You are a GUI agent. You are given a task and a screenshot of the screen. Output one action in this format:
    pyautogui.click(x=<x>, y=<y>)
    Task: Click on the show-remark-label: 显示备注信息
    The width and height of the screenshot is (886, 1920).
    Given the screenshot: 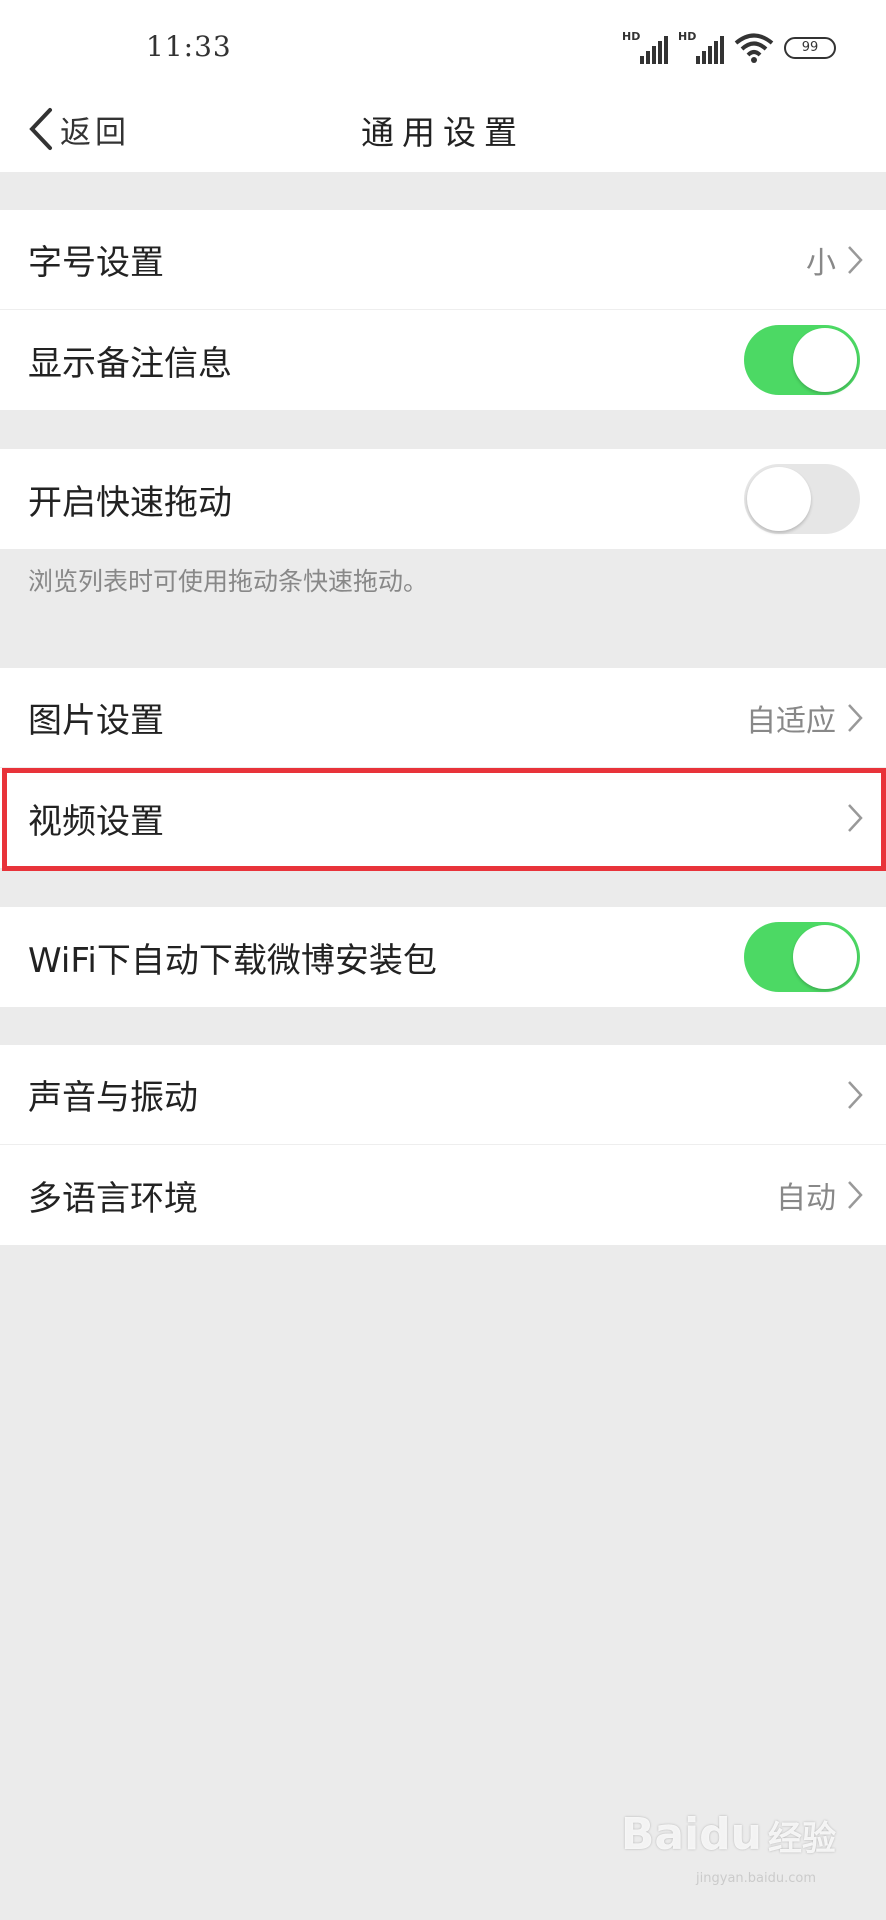 What is the action you would take?
    pyautogui.click(x=130, y=363)
    